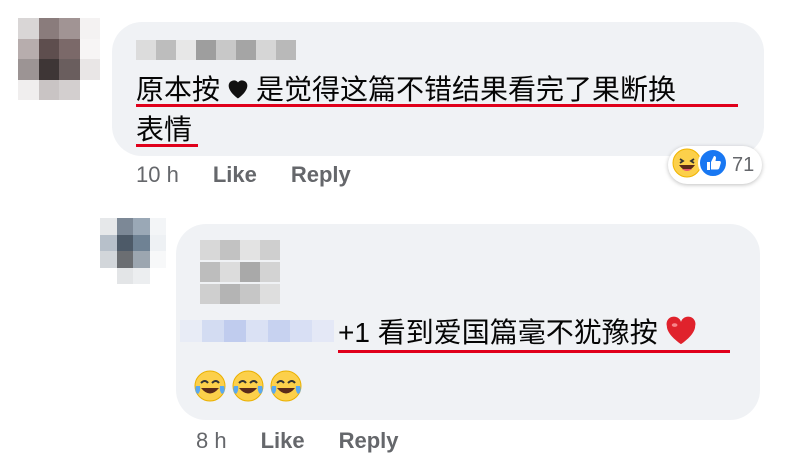 This screenshot has width=800, height=466. I want to click on reaction-summary: 71, so click(715, 165).